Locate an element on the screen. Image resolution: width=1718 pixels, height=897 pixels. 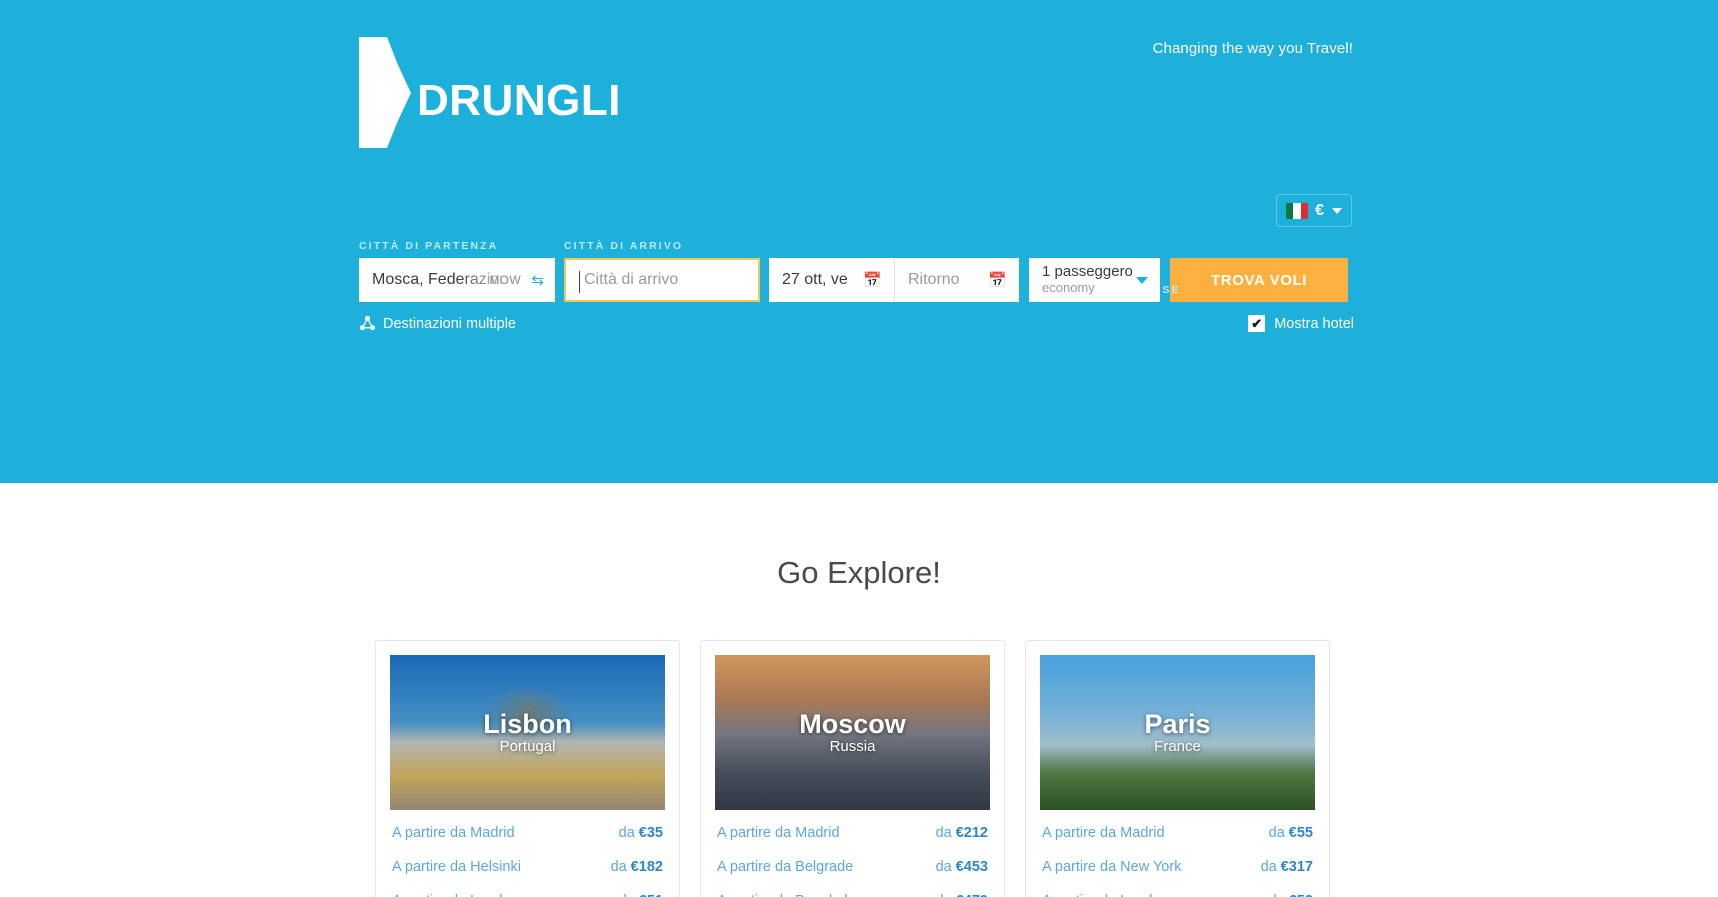
price-row: A partire da London da €52 is located at coordinates (1177, 890).